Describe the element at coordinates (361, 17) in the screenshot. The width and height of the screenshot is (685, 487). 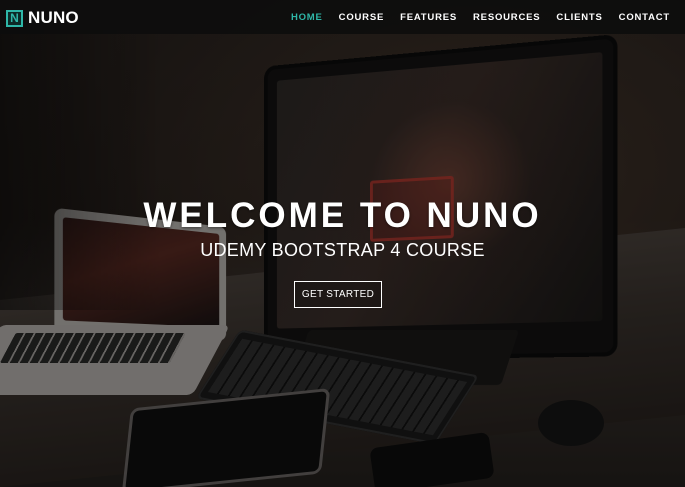
I see `nav-item-course: COURSE` at that location.